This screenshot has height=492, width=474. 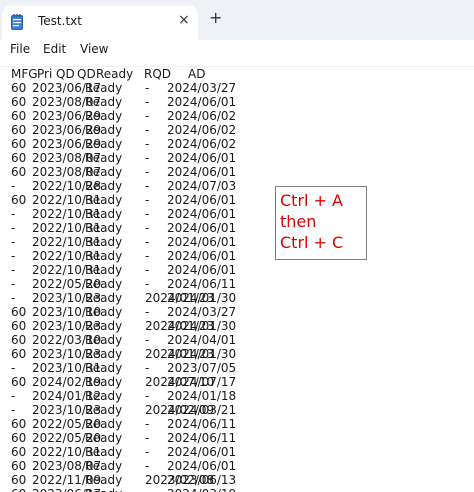 What do you see at coordinates (241, 298) in the screenshot?
I see `text-line: -2023/10/23 Ready 2024/01/23 2024/01/30` at bounding box center [241, 298].